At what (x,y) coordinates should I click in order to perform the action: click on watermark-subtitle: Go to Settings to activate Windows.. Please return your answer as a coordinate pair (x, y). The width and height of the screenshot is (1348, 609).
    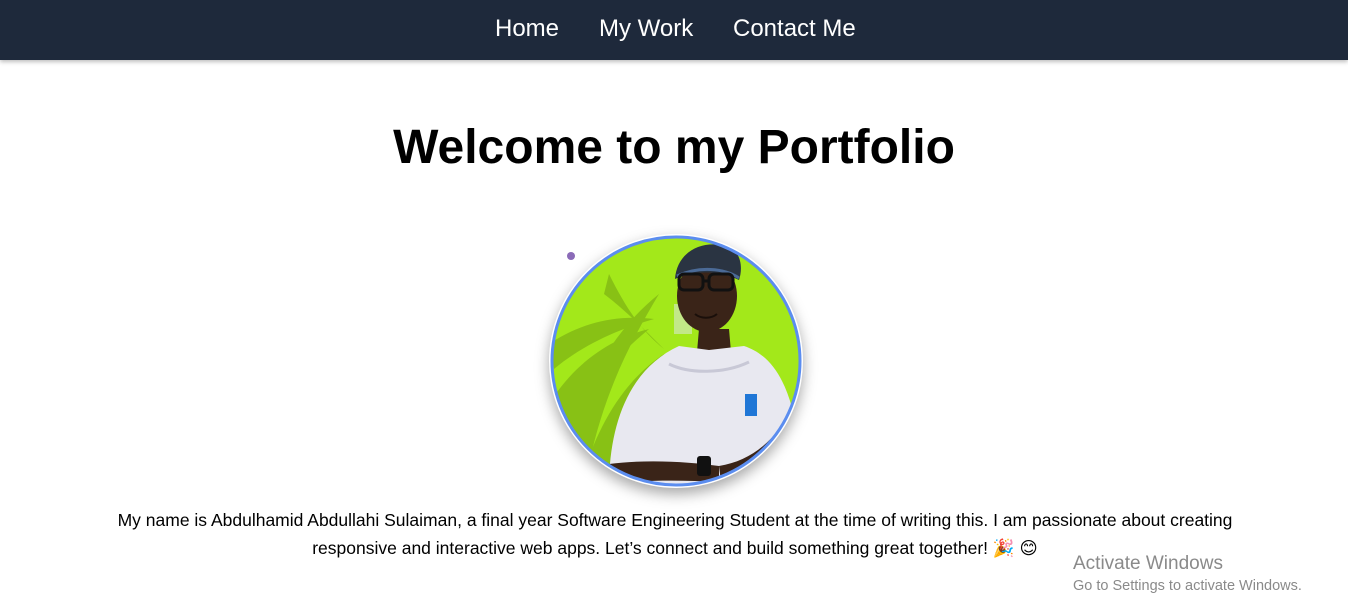
    Looking at the image, I should click on (1187, 586).